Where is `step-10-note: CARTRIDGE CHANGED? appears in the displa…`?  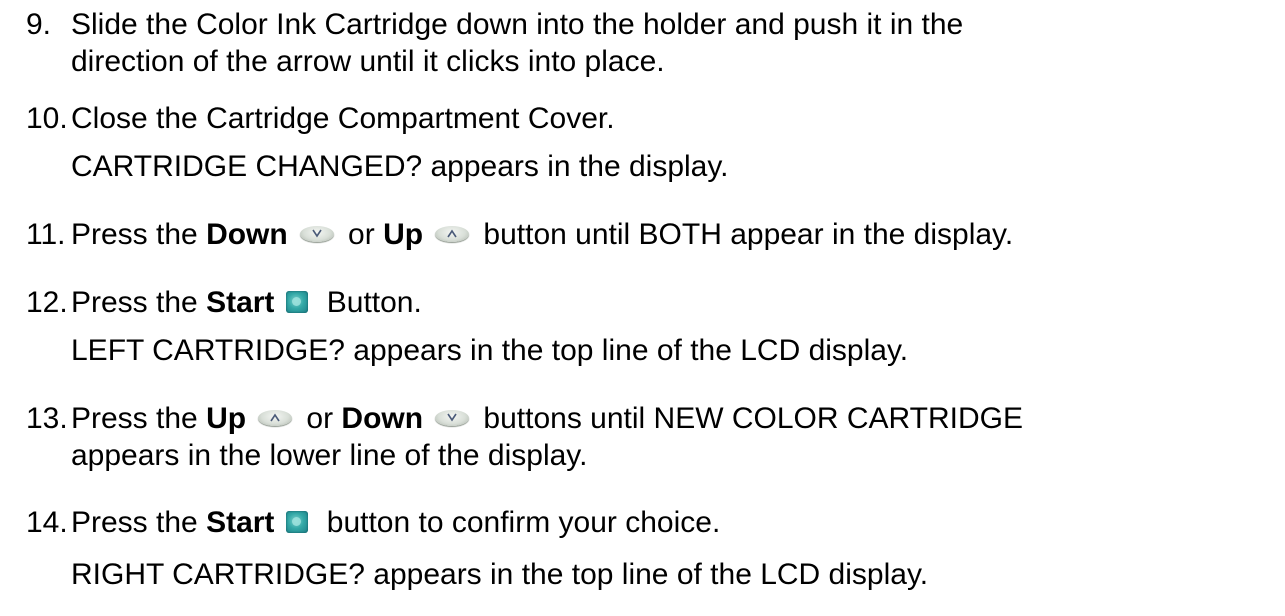 step-10-note: CARTRIDGE CHANGED? appears in the displa… is located at coordinates (400, 166).